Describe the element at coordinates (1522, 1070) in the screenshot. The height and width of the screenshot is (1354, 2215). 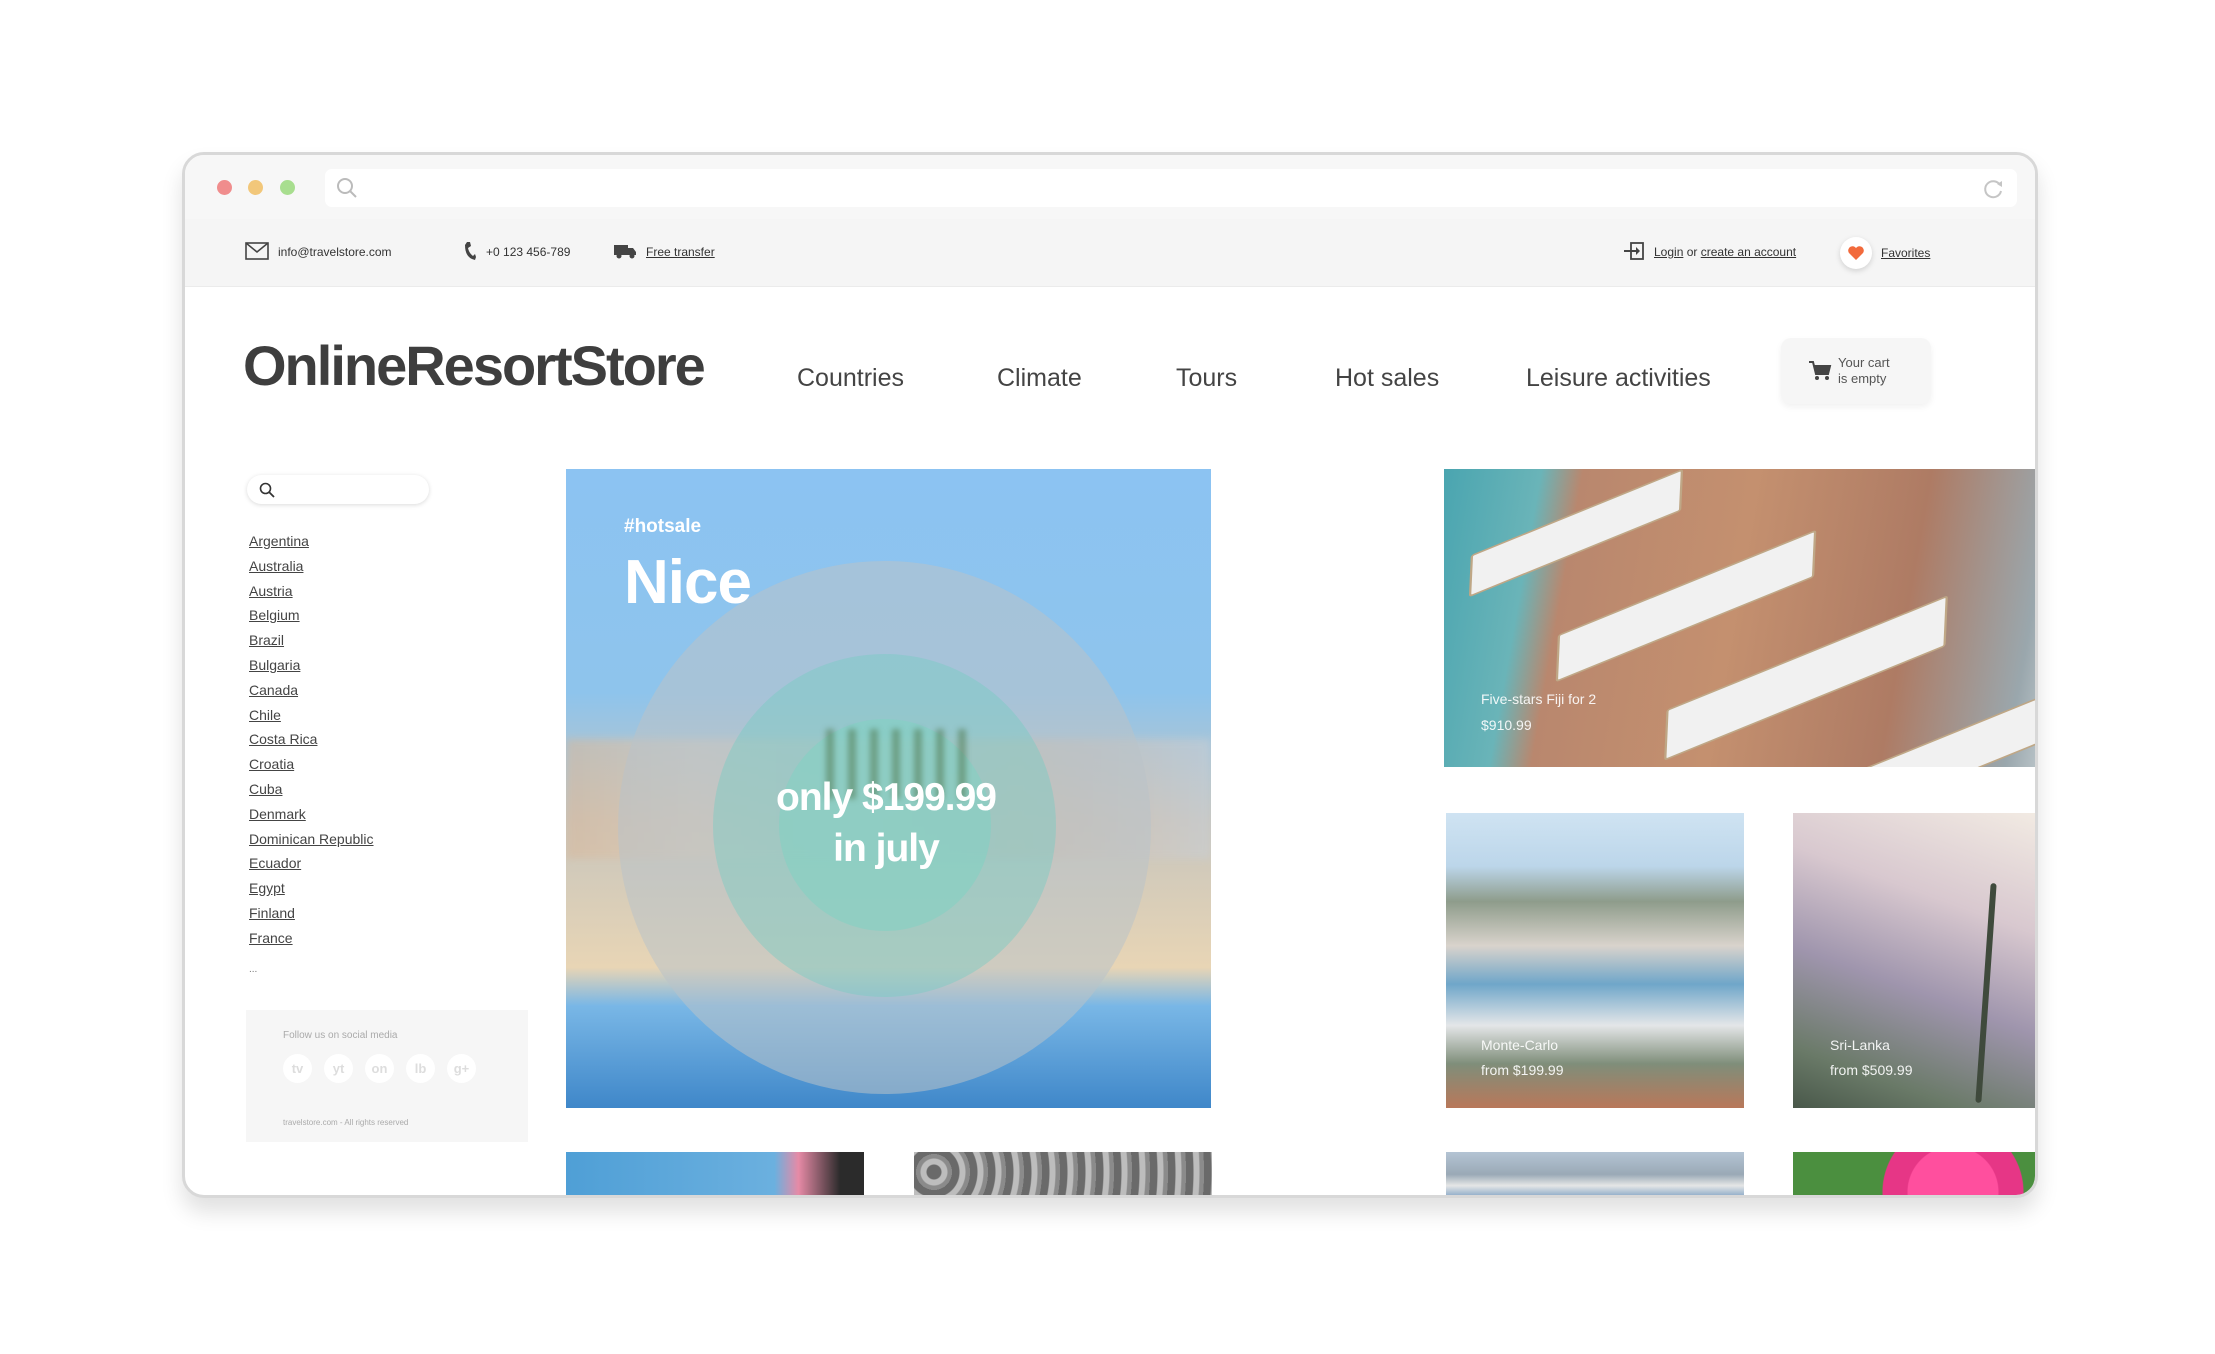
I see `tile-price: from $199.99` at that location.